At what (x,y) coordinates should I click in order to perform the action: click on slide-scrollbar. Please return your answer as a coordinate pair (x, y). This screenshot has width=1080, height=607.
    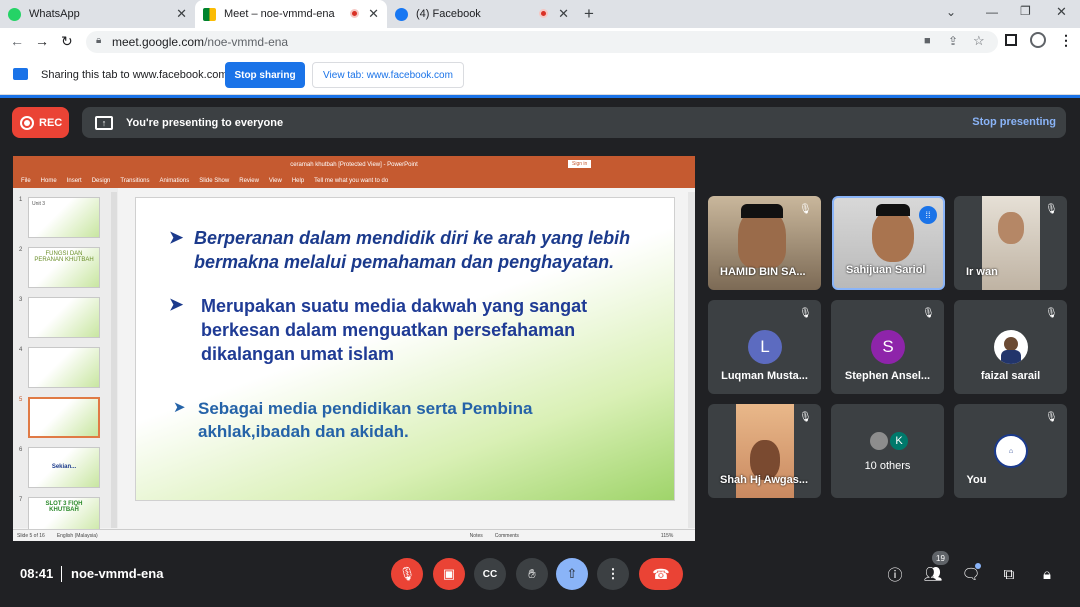
    Looking at the image, I should click on (691, 360).